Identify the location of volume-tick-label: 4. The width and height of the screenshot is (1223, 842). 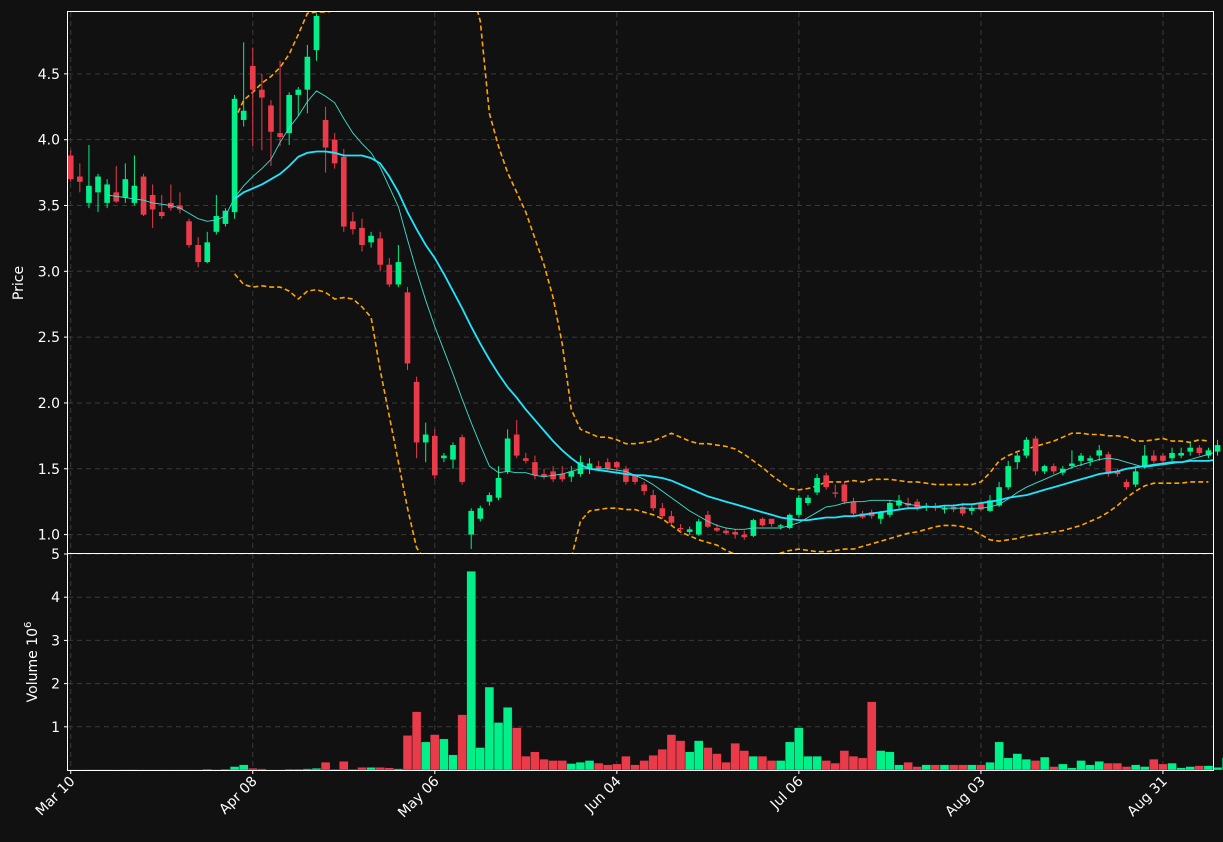
(55, 598).